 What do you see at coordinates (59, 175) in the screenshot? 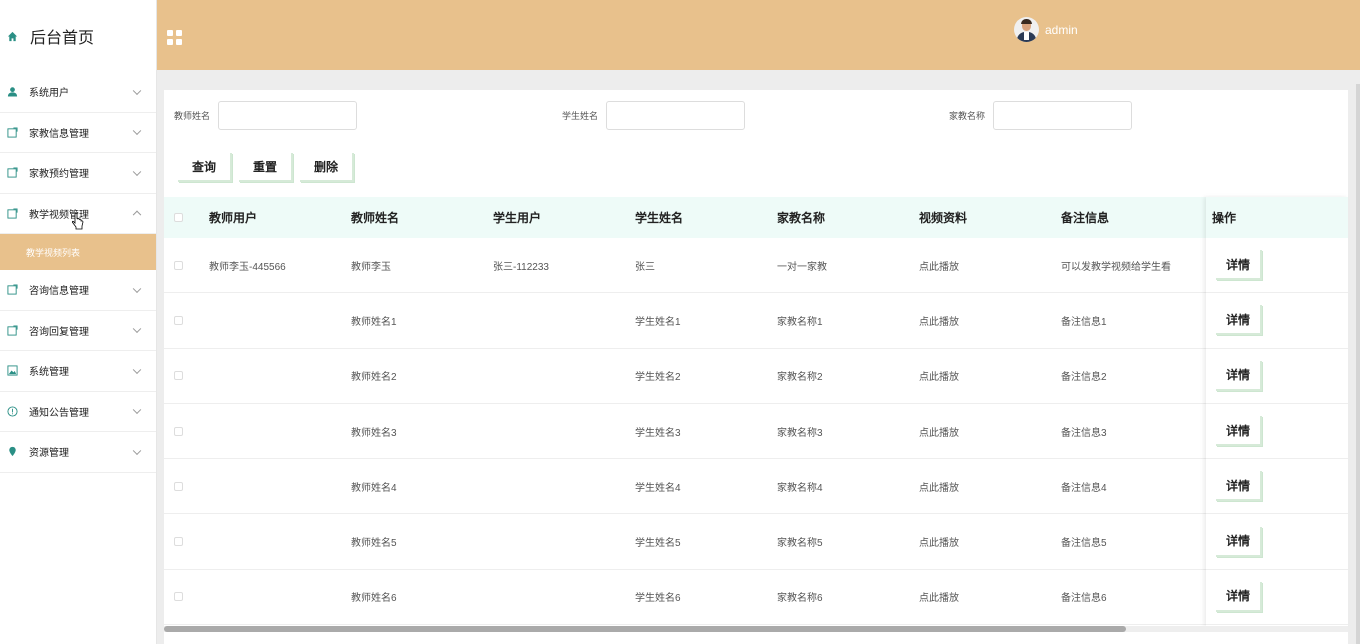
I see `sidebar-item-label: 家教预约管理` at bounding box center [59, 175].